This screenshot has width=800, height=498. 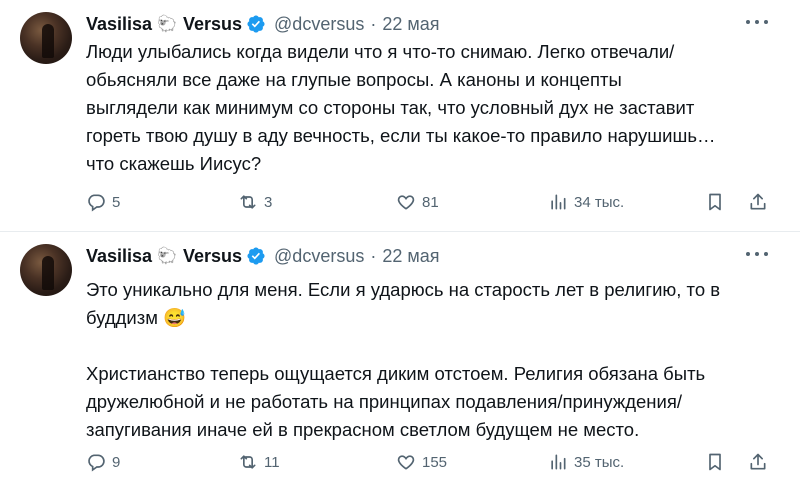 What do you see at coordinates (272, 462) in the screenshot?
I see `repost-count: 11` at bounding box center [272, 462].